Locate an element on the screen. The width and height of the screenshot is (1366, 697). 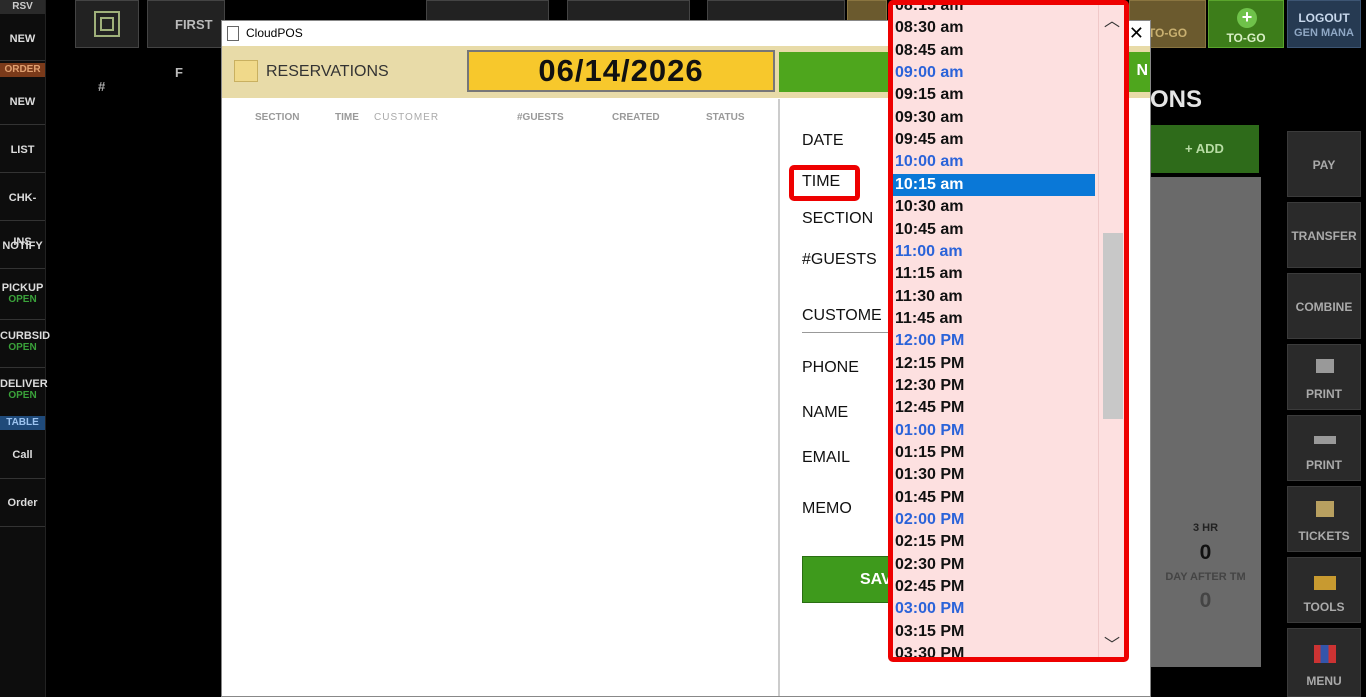
stat-day-after-label: DAY AFTER TM is located at coordinates (1205, 577).